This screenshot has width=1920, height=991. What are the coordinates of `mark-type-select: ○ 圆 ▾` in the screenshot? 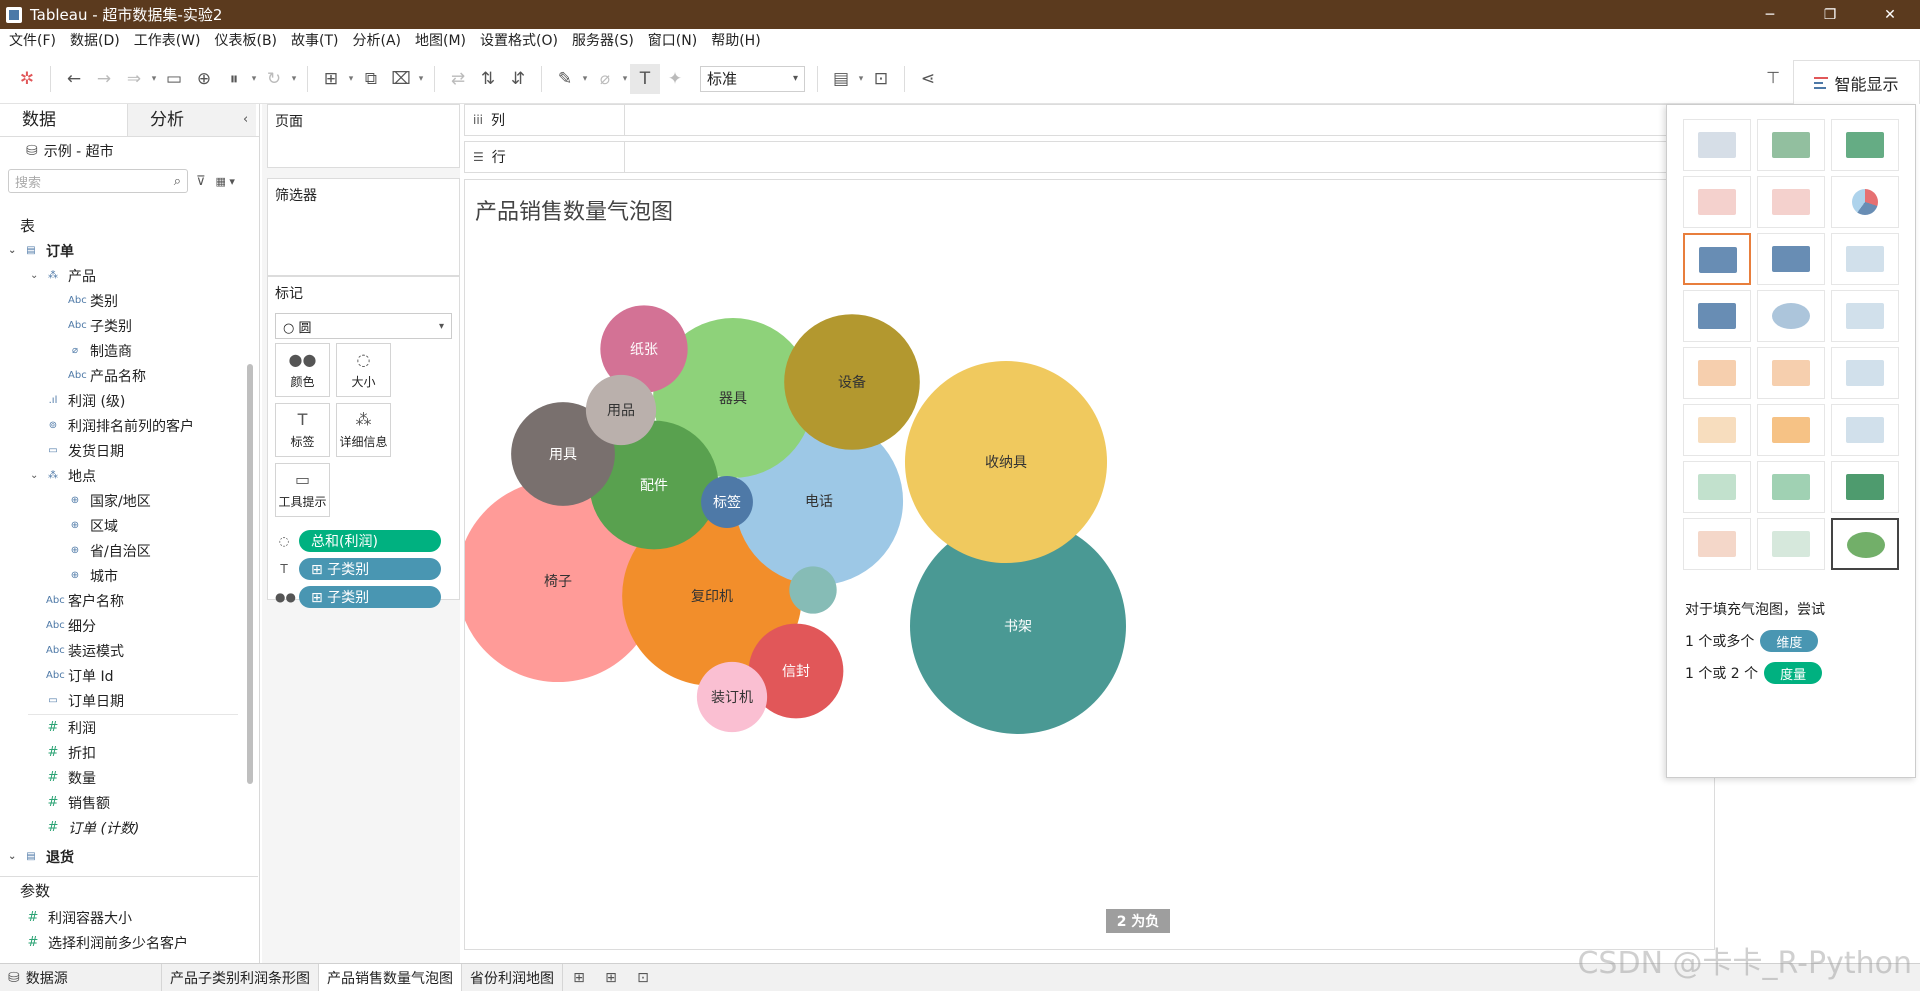 It's located at (363, 326).